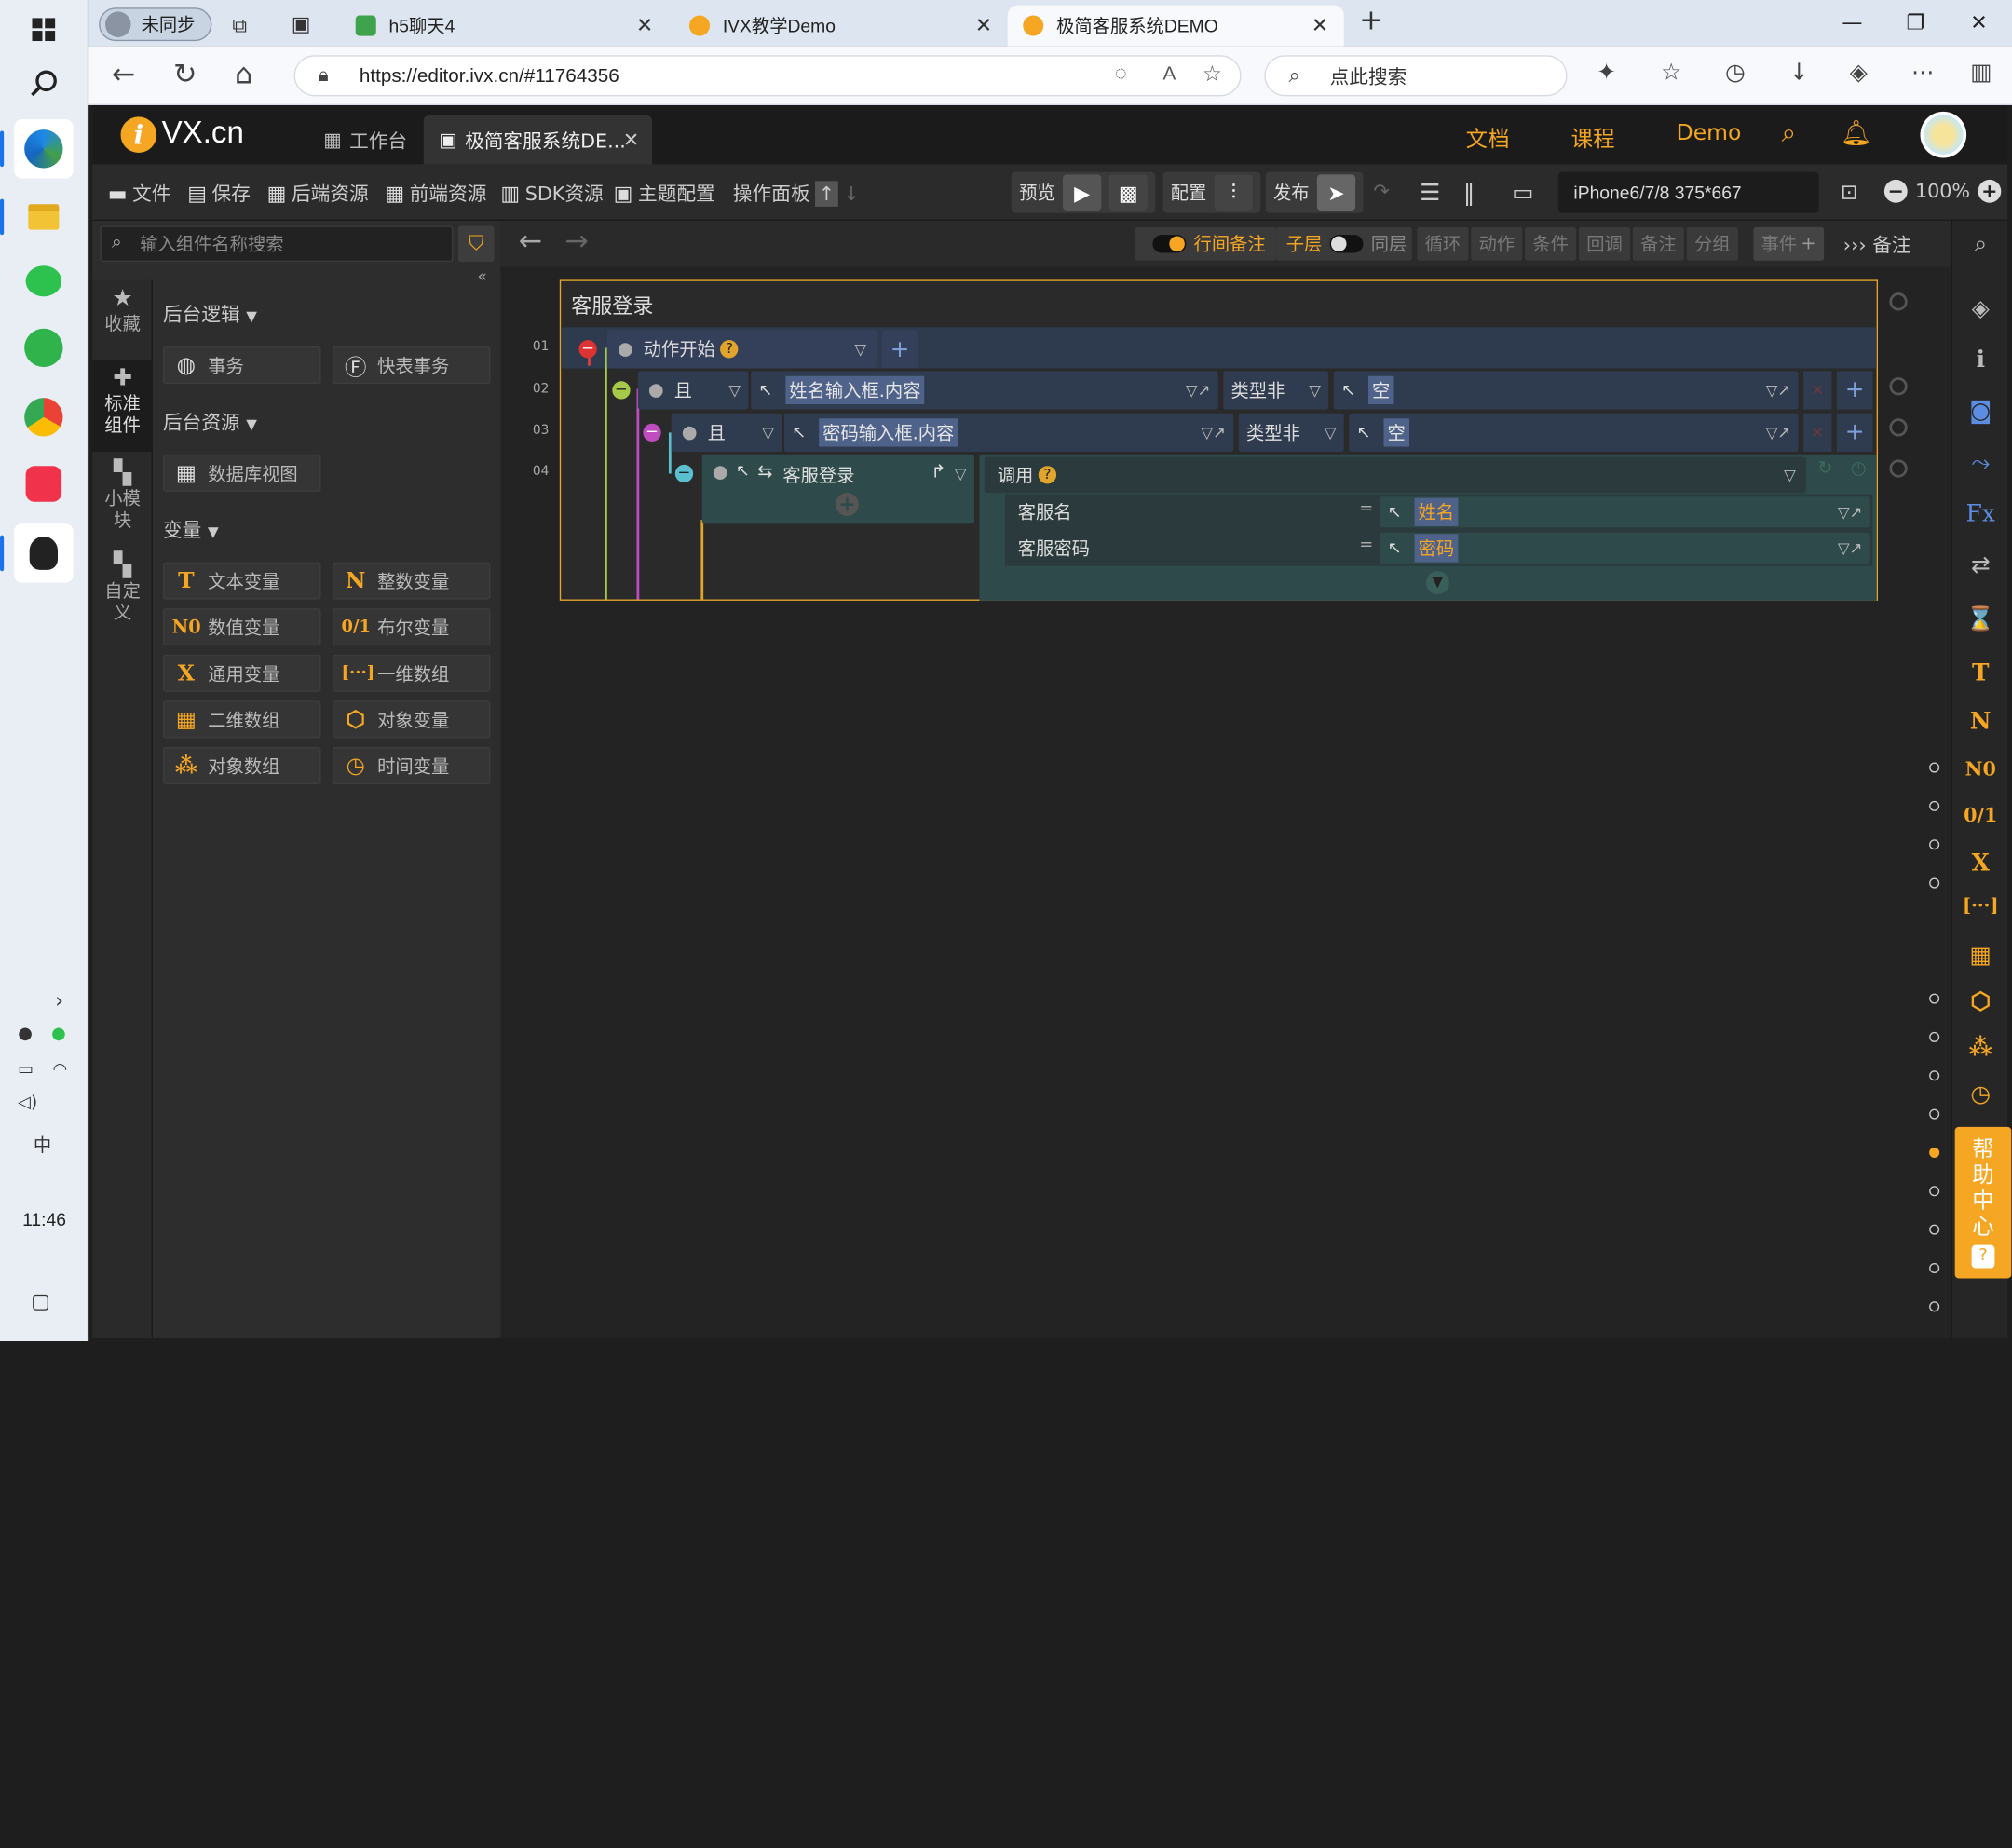 Image resolution: width=2012 pixels, height=1848 pixels. What do you see at coordinates (1497, 243) in the screenshot?
I see `insert-action: 动作` at bounding box center [1497, 243].